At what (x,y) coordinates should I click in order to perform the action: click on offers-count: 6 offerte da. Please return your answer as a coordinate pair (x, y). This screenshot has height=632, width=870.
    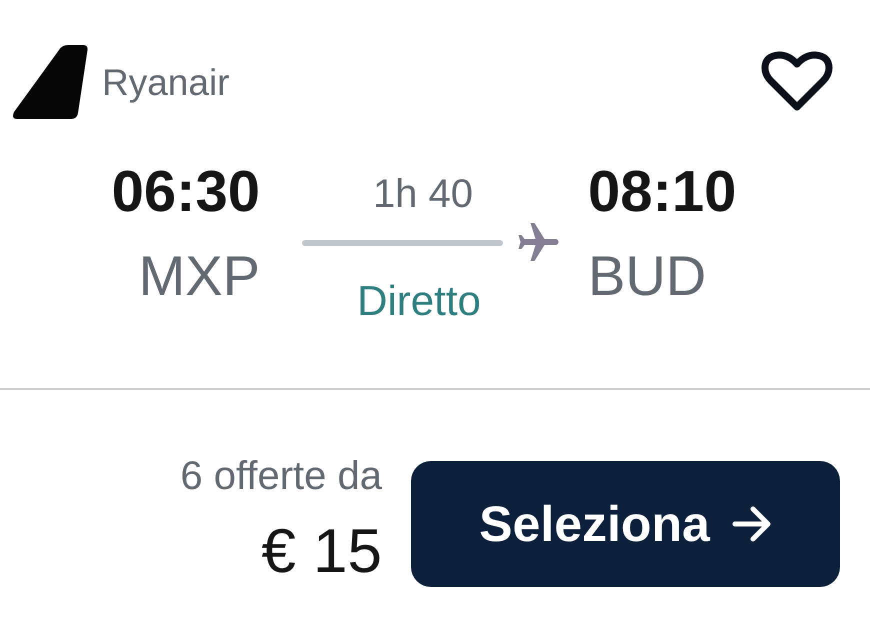
    Looking at the image, I should click on (281, 476).